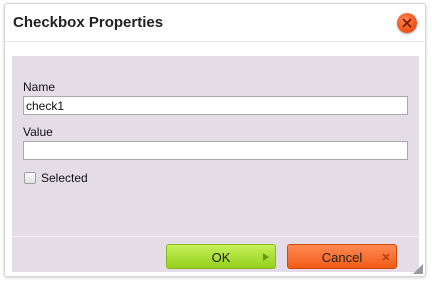  I want to click on selected-checkbox, so click(30, 178).